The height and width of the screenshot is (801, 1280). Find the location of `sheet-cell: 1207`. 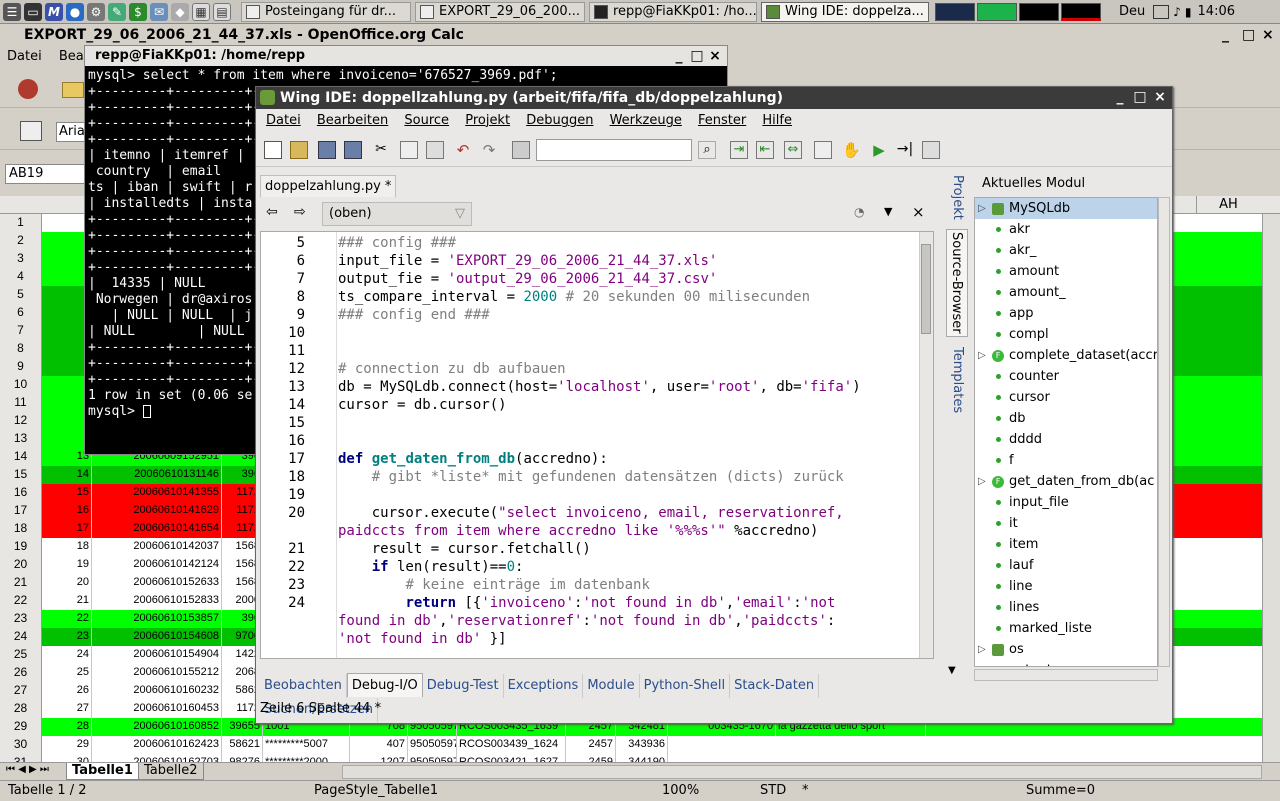

sheet-cell: 1207 is located at coordinates (379, 758).